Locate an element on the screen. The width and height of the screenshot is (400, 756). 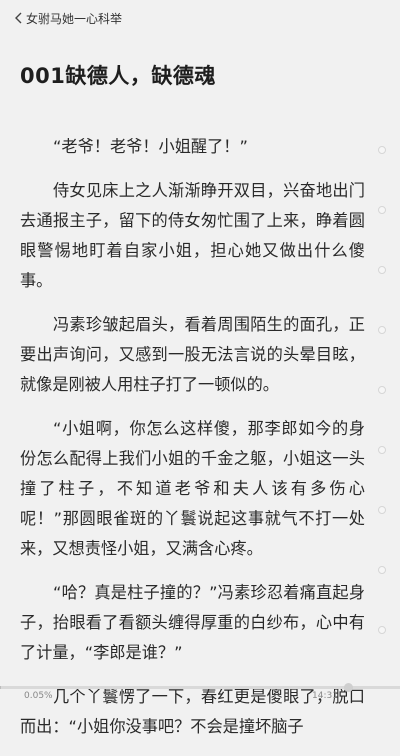
reading-progress-bar is located at coordinates (200, 687).